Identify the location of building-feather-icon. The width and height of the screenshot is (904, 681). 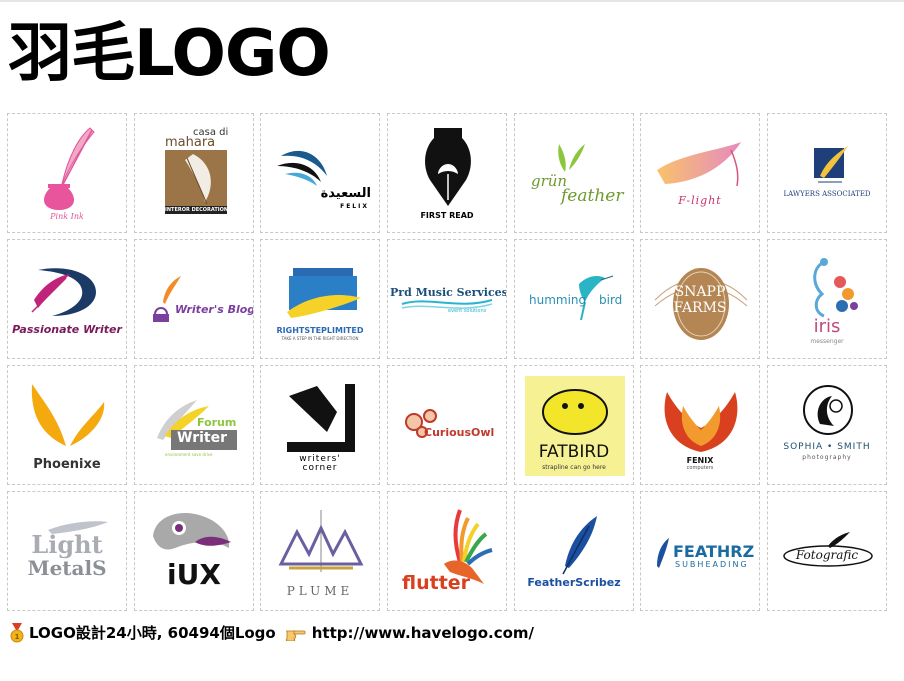
(324, 293).